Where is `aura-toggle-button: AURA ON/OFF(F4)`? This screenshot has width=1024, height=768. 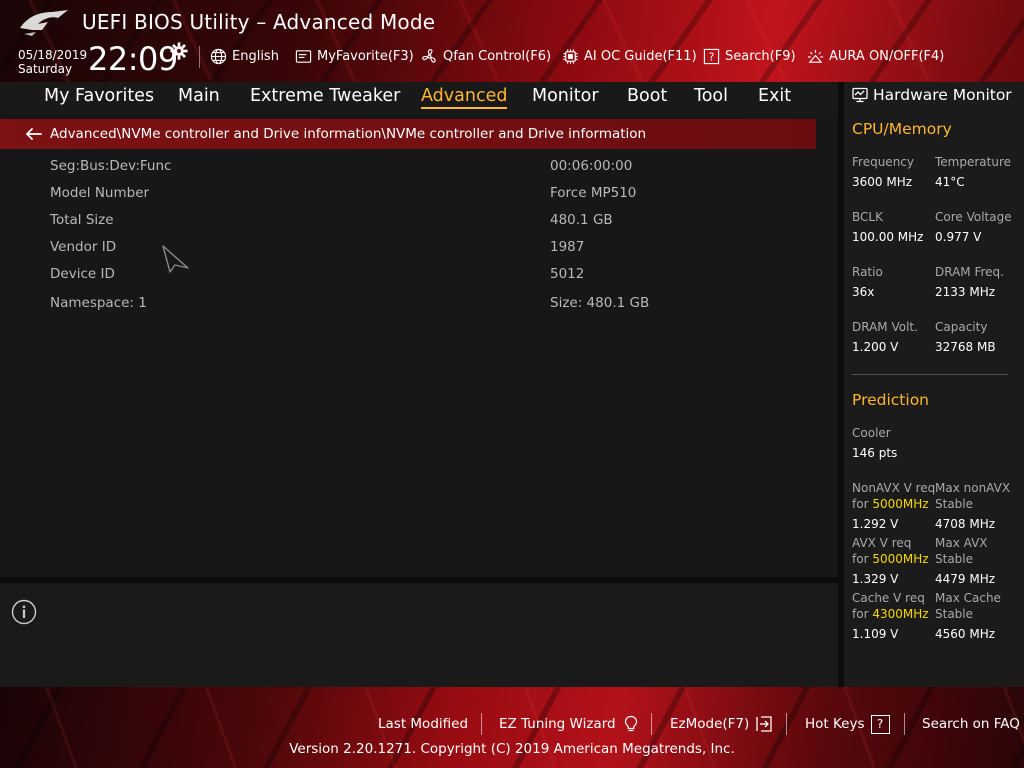 aura-toggle-button: AURA ON/OFF(F4) is located at coordinates (875, 56).